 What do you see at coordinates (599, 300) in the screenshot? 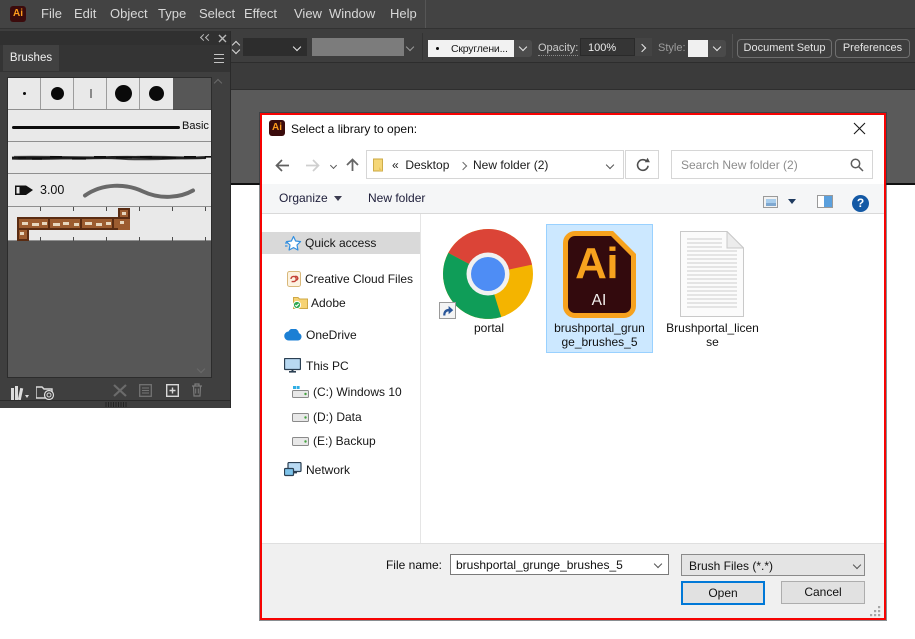
I see `svg-text: AI` at bounding box center [599, 300].